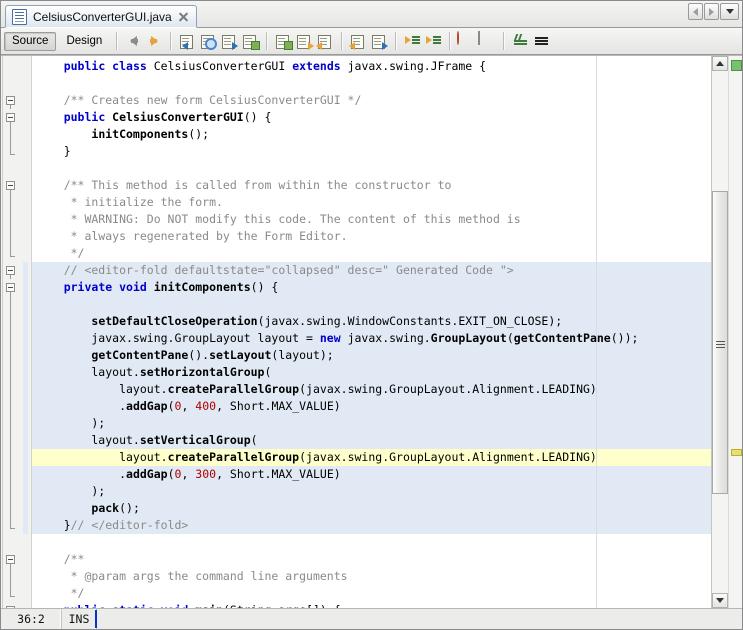  What do you see at coordinates (379, 41) in the screenshot?
I see `next-error-icon` at bounding box center [379, 41].